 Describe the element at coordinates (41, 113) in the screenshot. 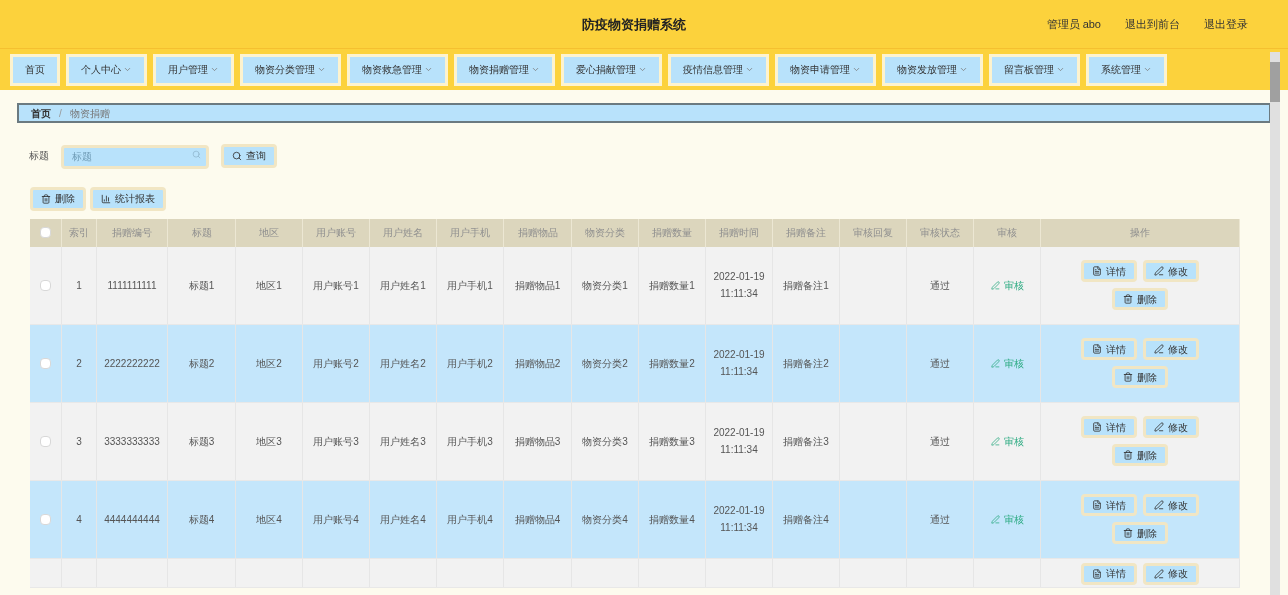

I see `breadcrumb-item: 首页` at that location.